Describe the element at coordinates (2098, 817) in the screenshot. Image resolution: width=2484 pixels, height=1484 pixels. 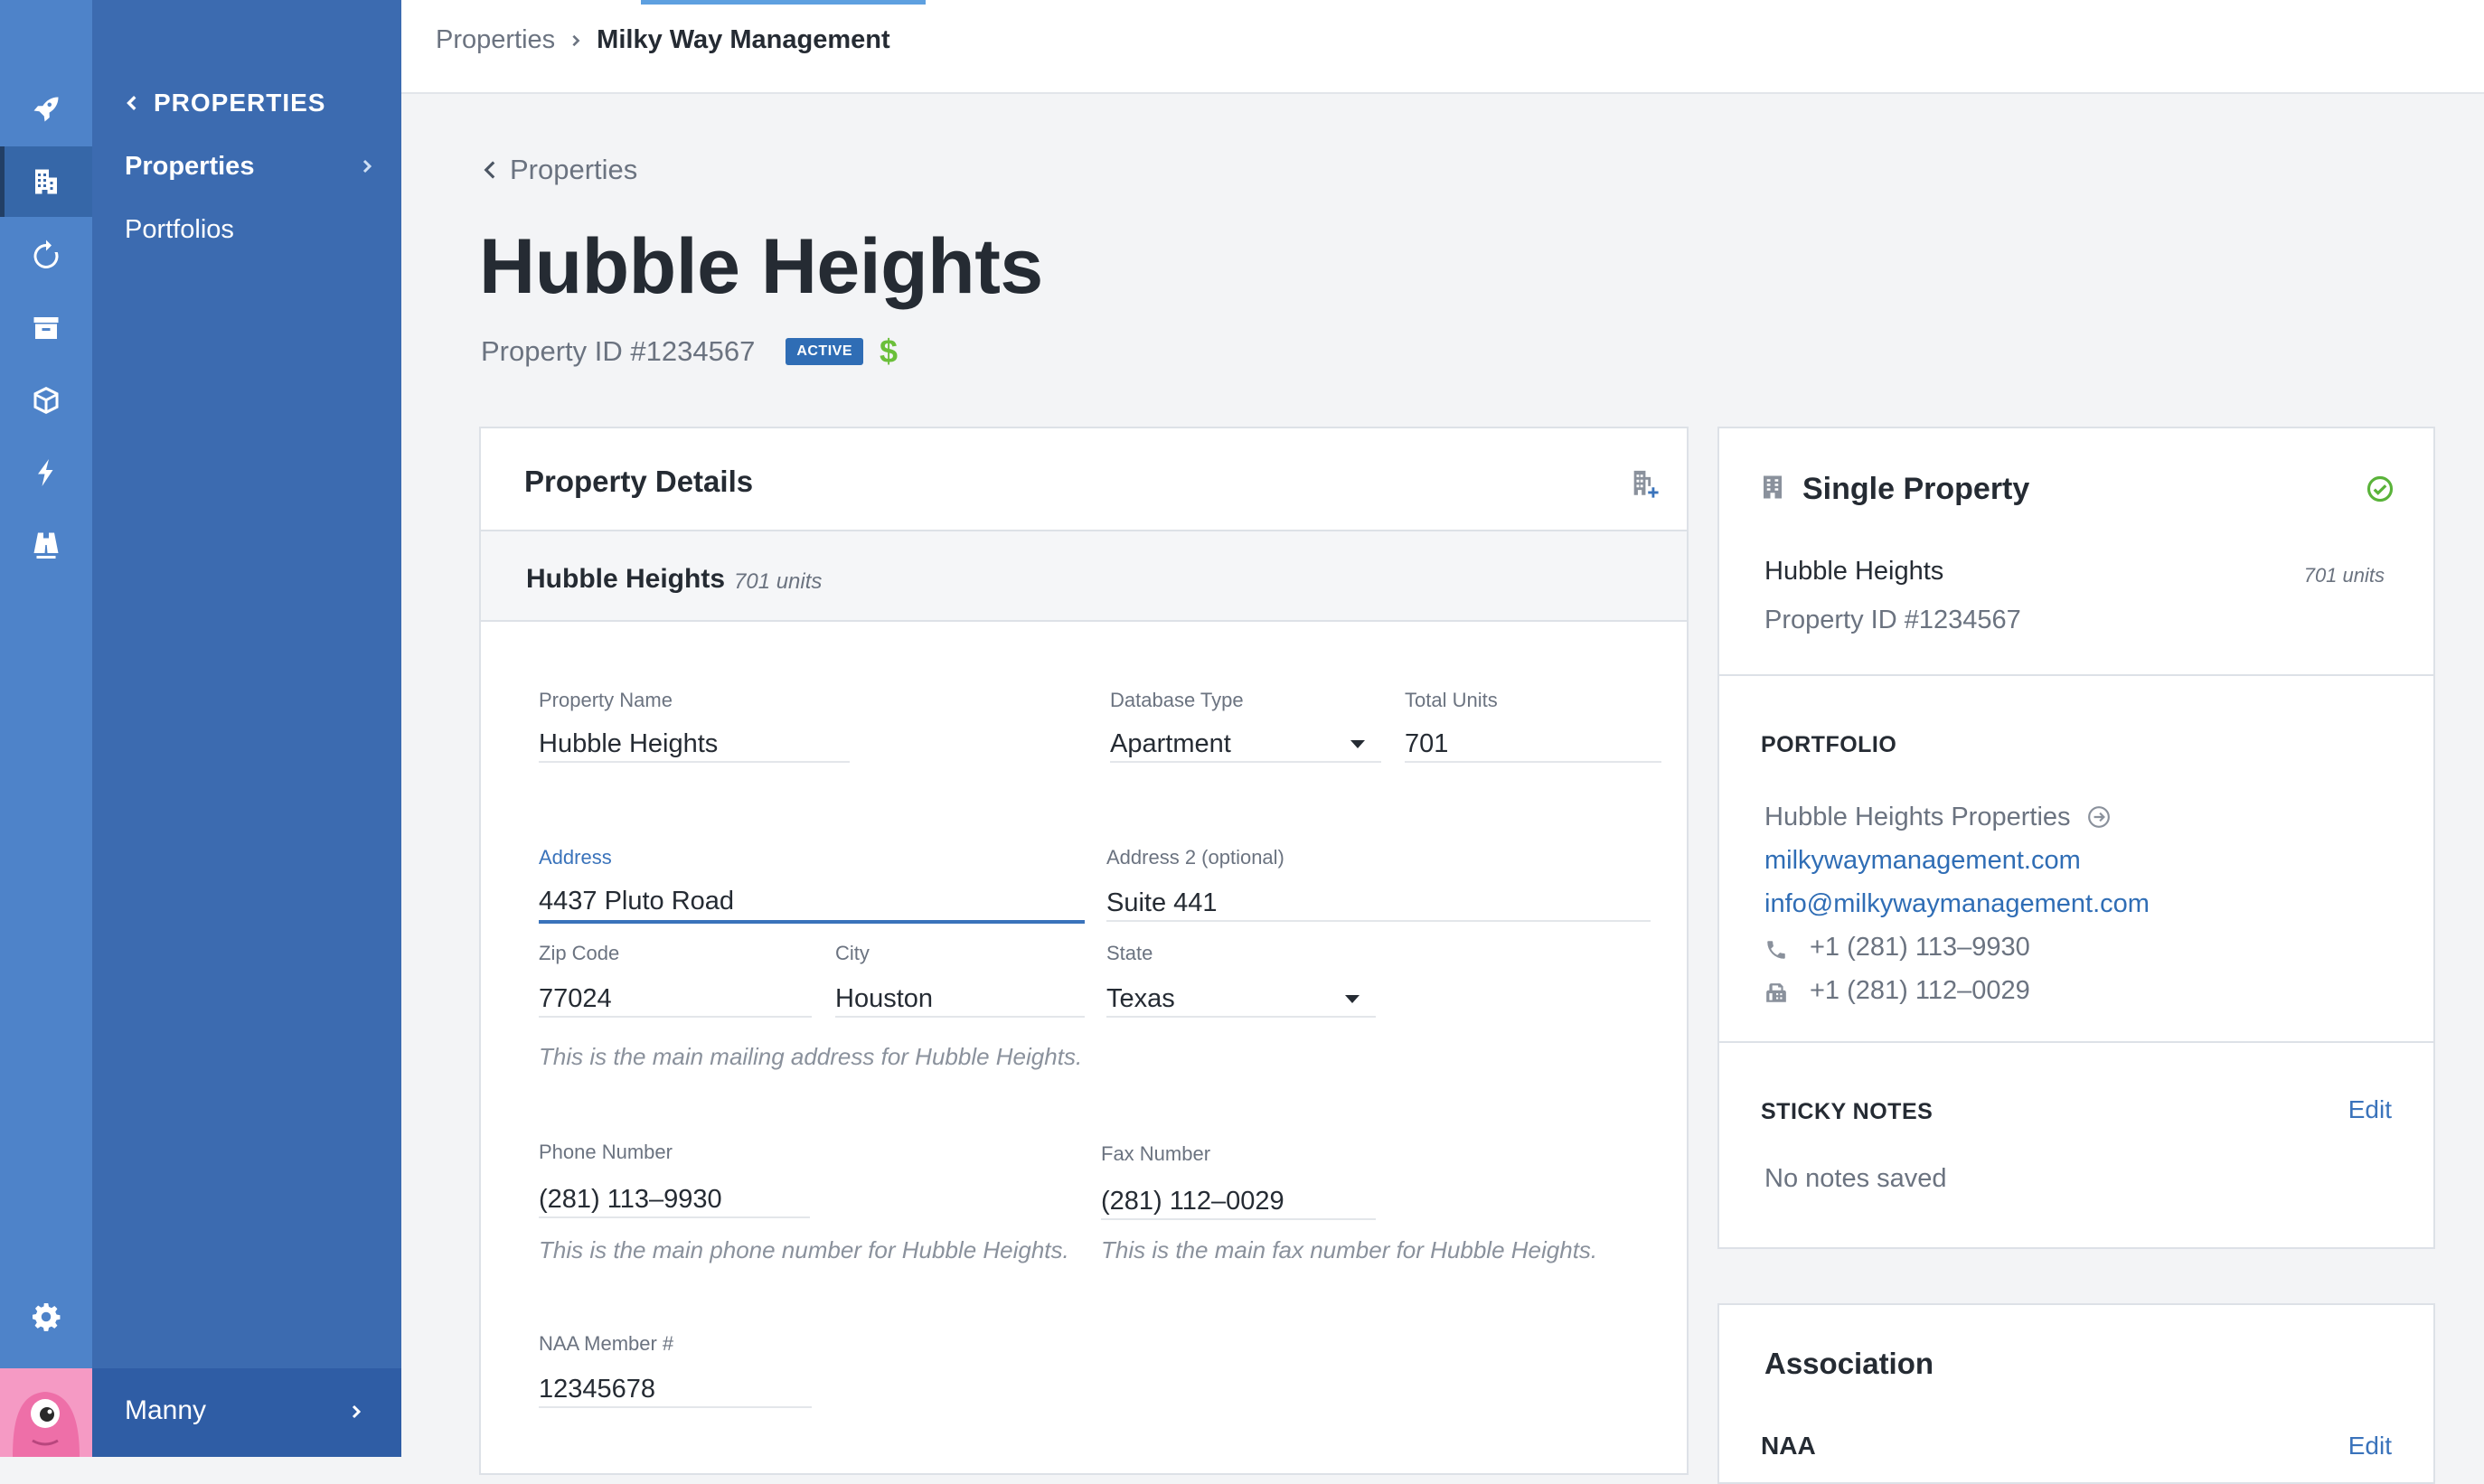
I see `arrow-circle-right-icon` at that location.